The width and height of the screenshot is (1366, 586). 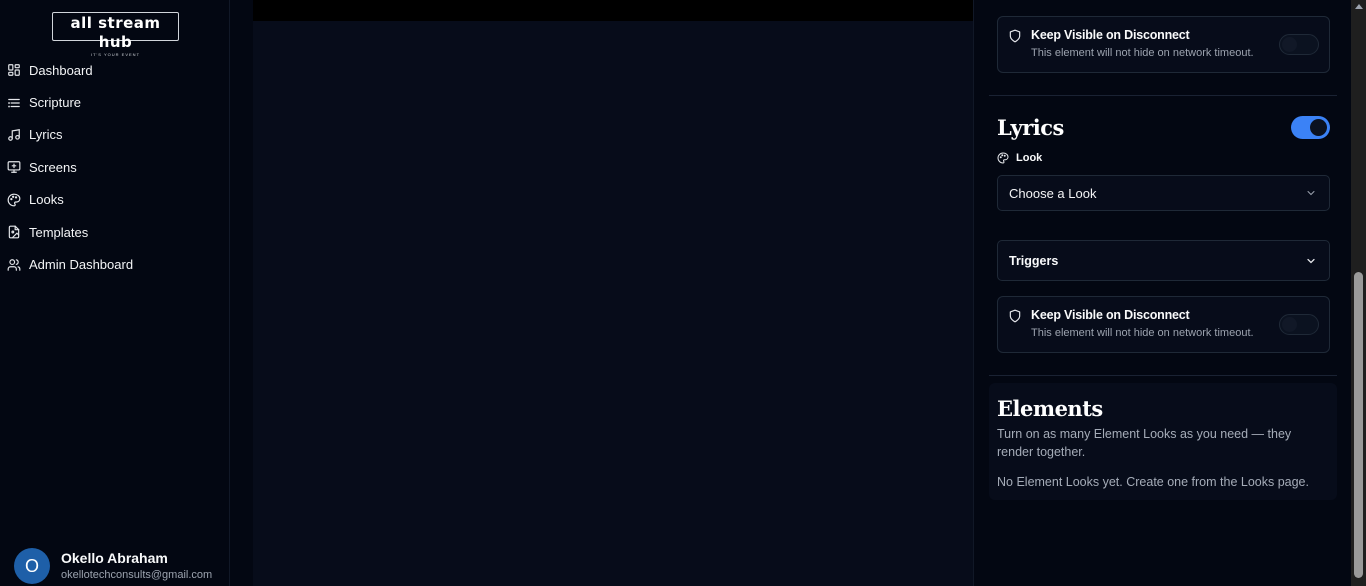 I want to click on users-icon, so click(x=14, y=264).